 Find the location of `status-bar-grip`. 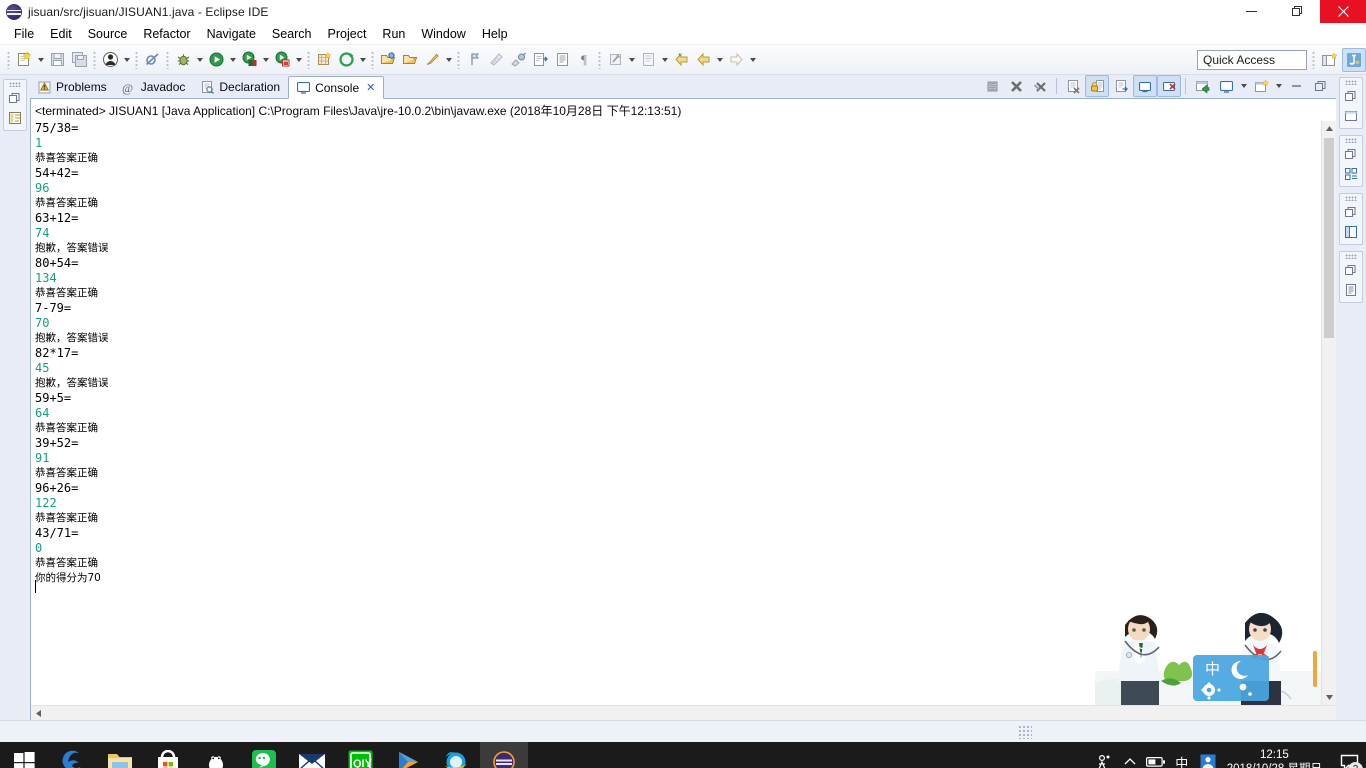

status-bar-grip is located at coordinates (1025, 732).